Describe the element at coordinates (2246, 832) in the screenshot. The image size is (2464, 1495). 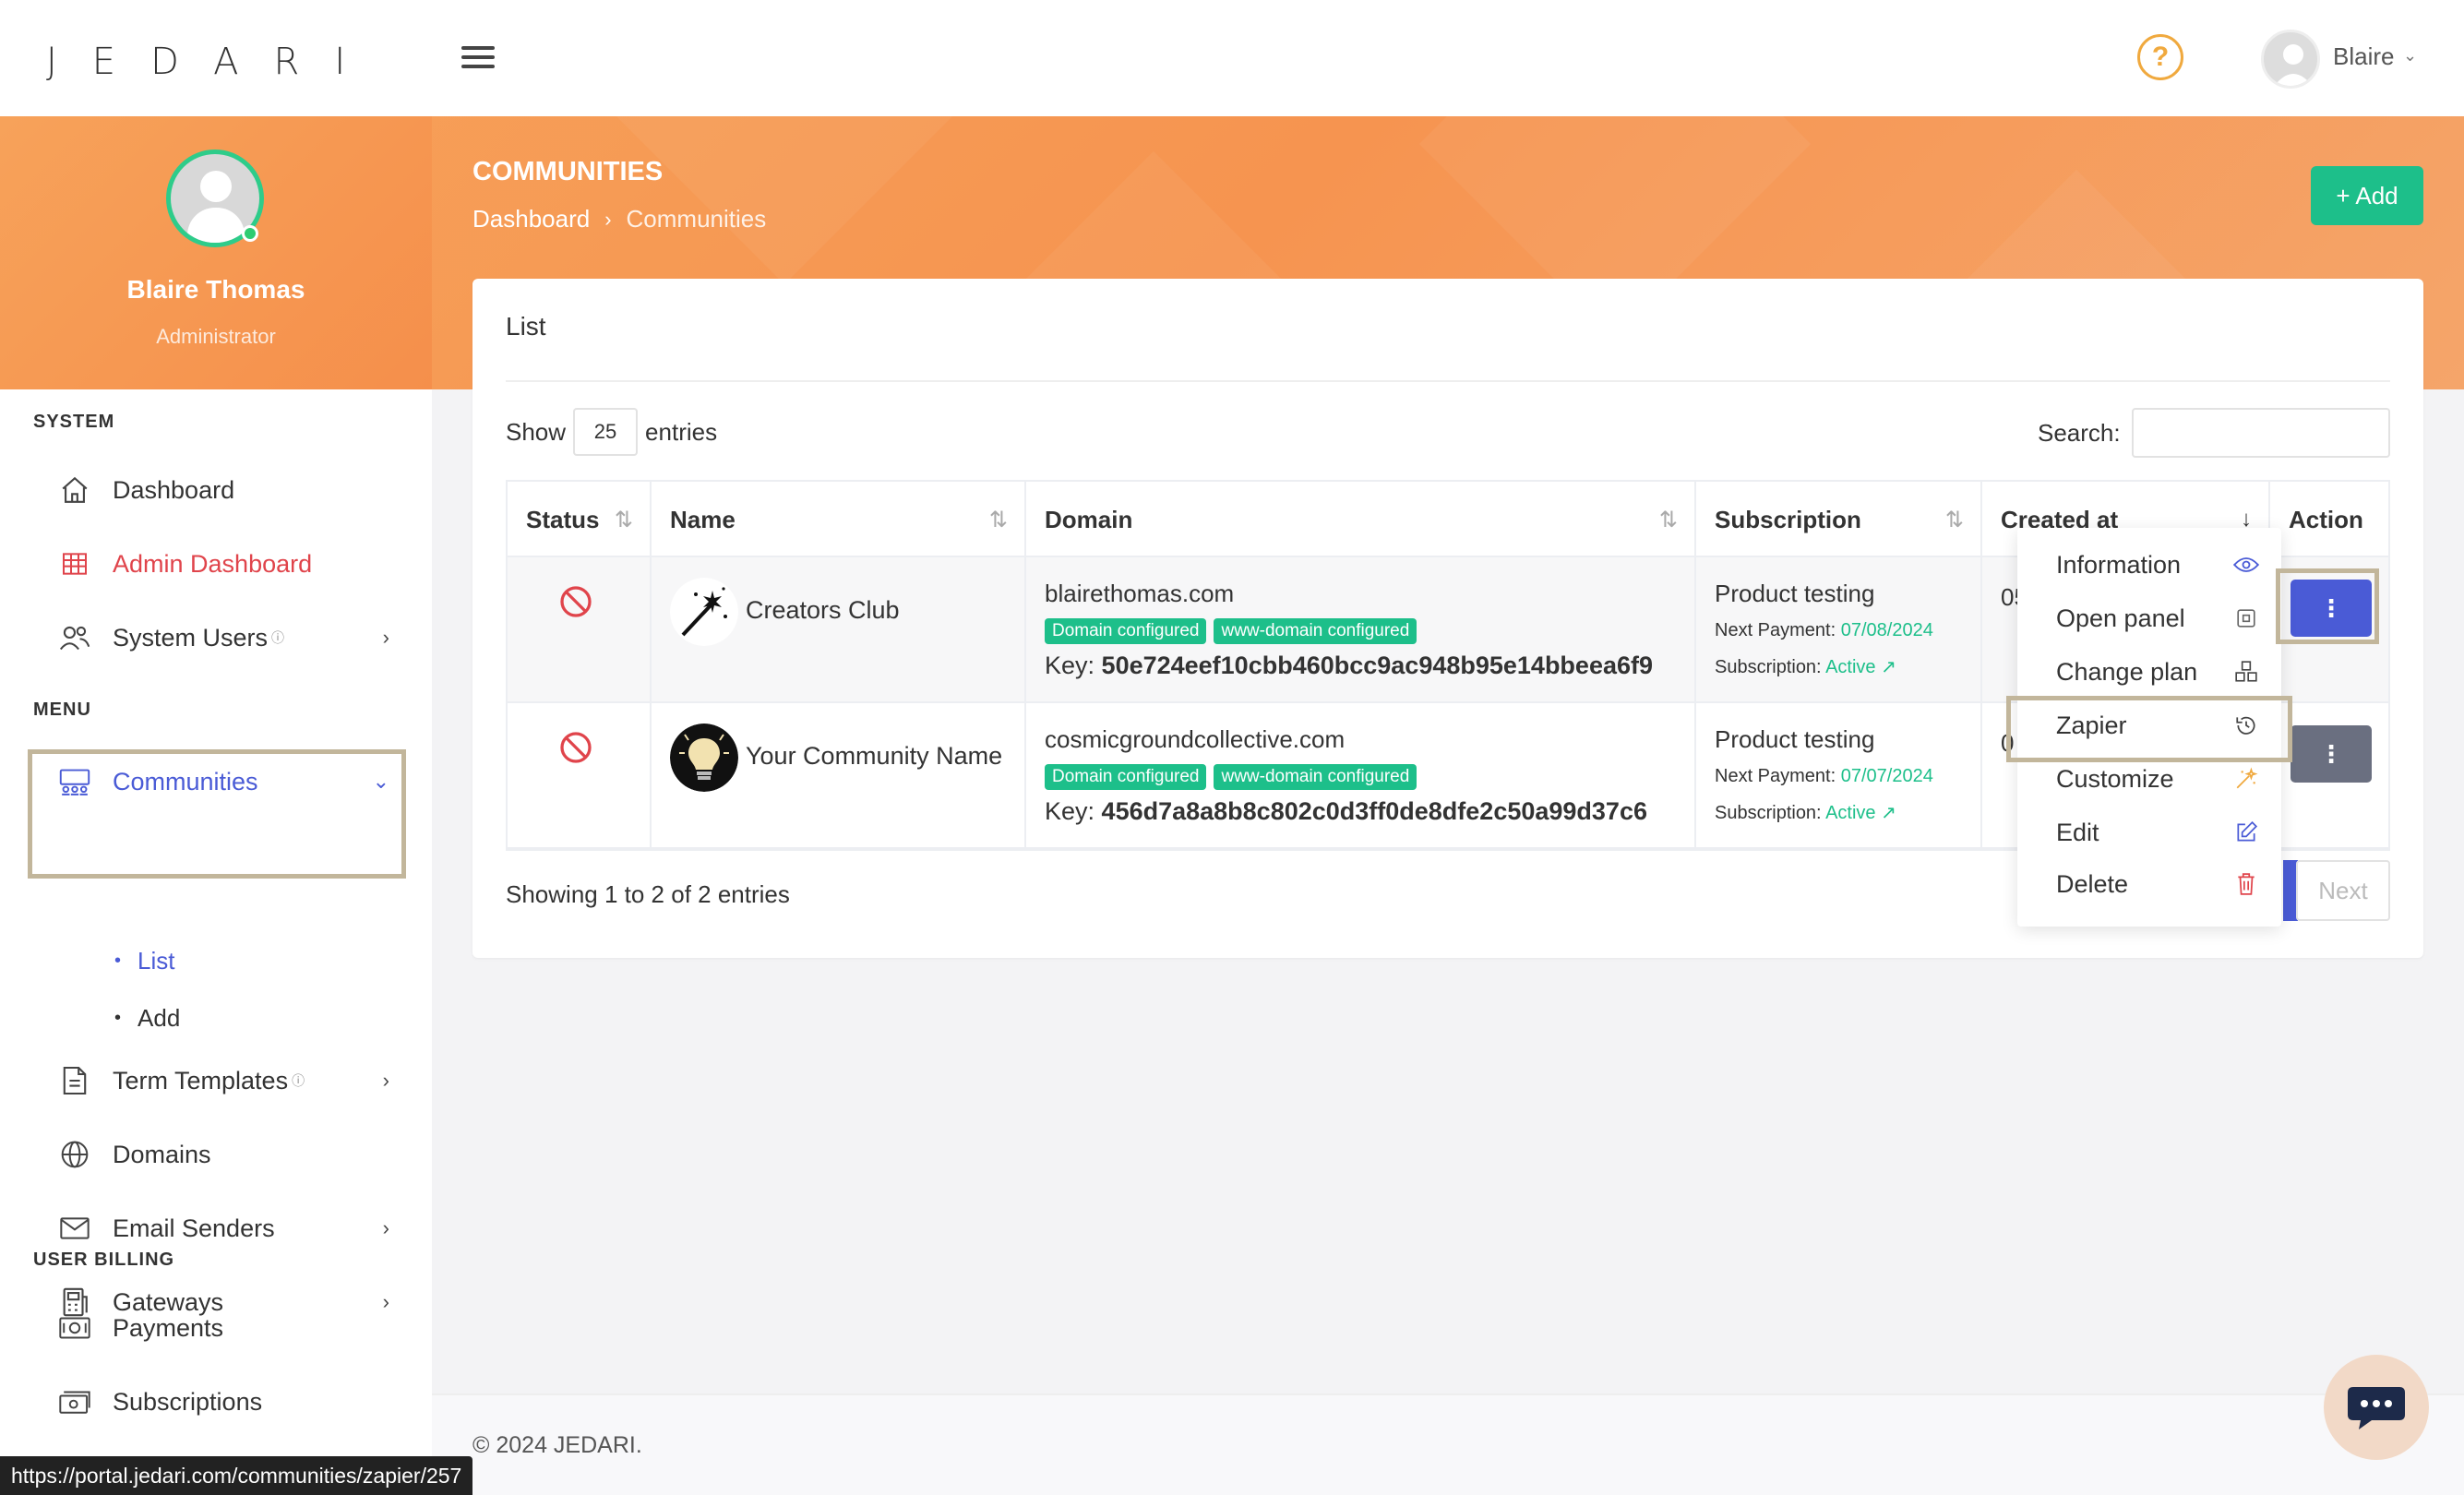
I see `edit-icon` at that location.